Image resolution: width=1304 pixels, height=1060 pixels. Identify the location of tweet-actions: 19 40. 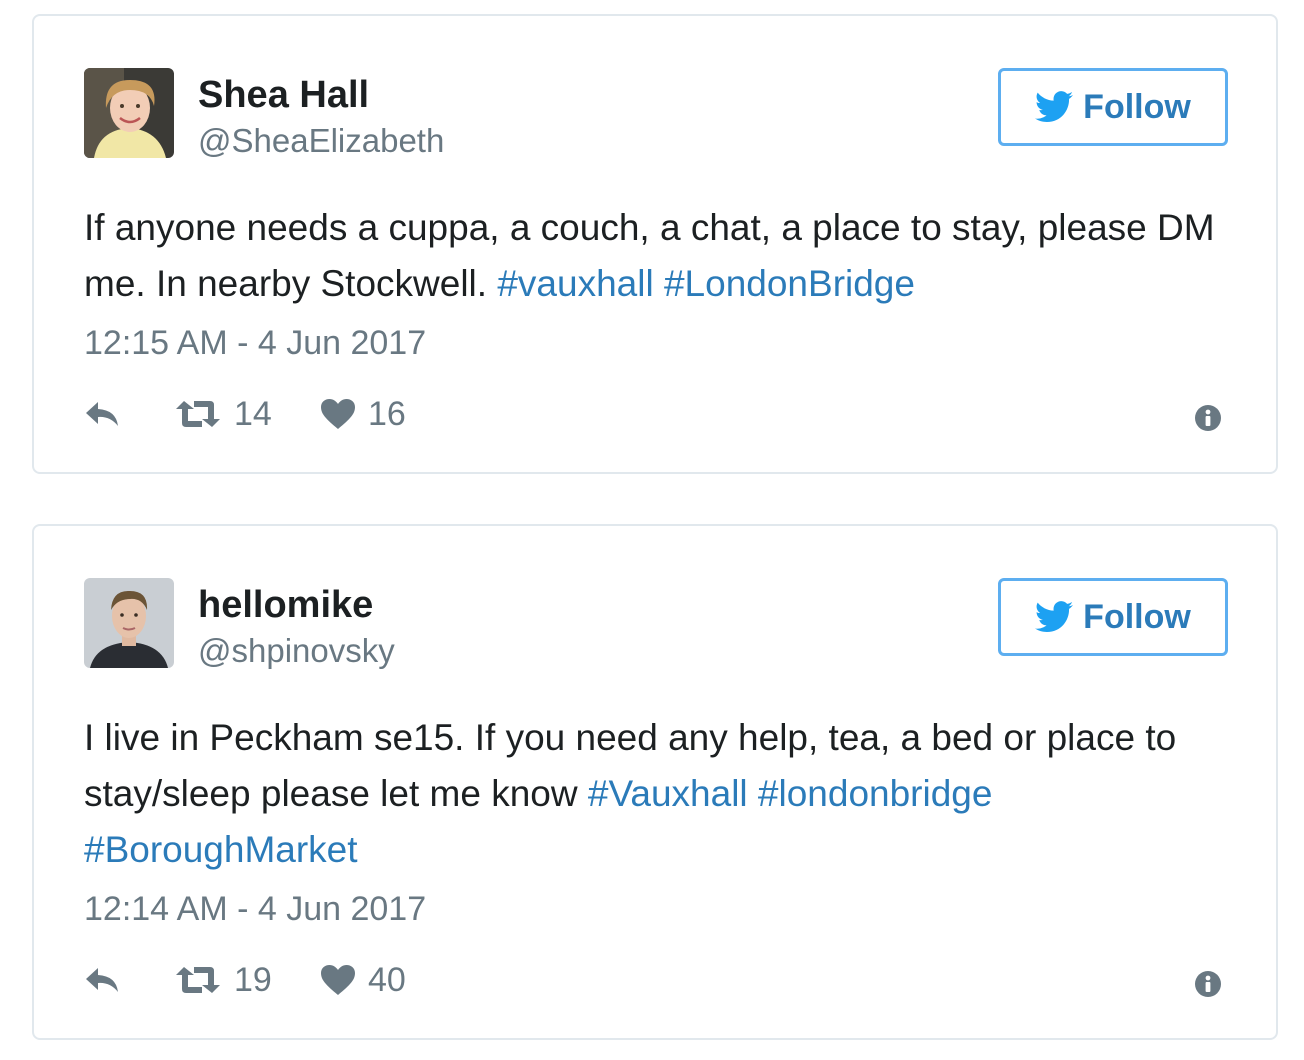
(659, 980).